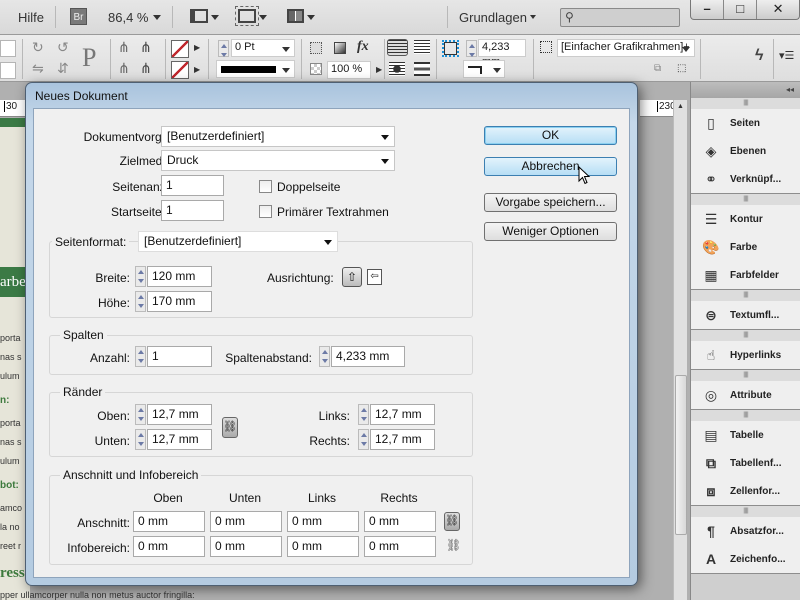  Describe the element at coordinates (778, 9) in the screenshot. I see `close-button: ✕` at that location.